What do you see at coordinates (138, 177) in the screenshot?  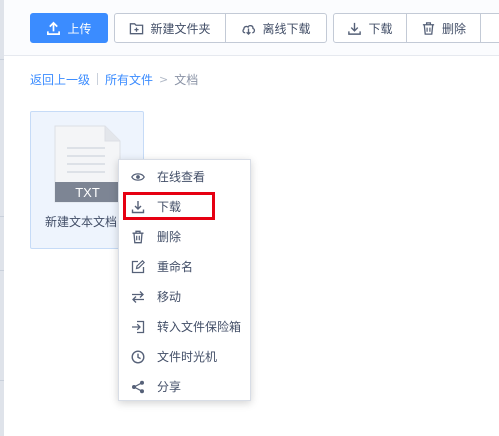 I see `eye-icon` at bounding box center [138, 177].